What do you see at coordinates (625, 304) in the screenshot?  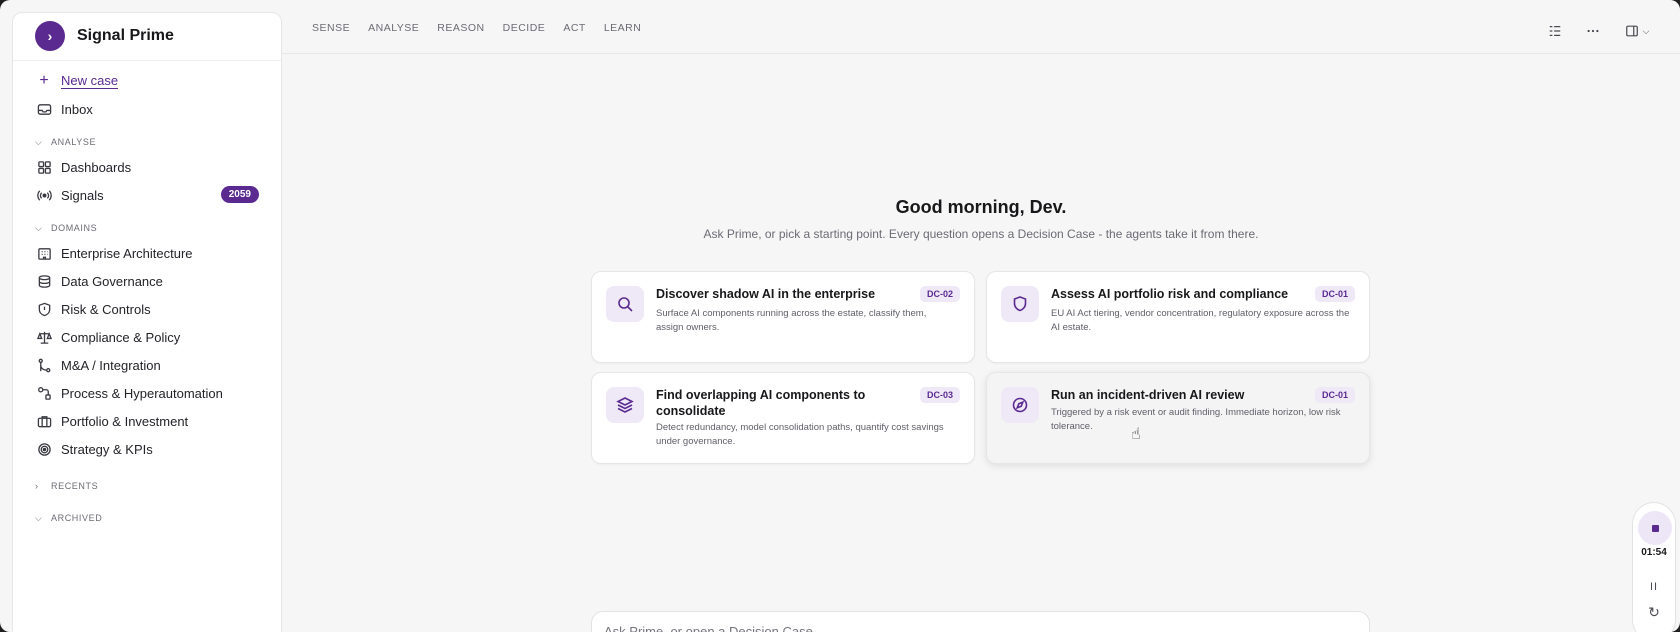 I see `search-icon` at bounding box center [625, 304].